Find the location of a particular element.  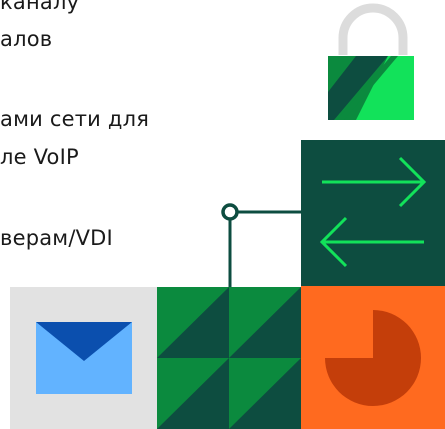

lock-icon is located at coordinates (371, 61).